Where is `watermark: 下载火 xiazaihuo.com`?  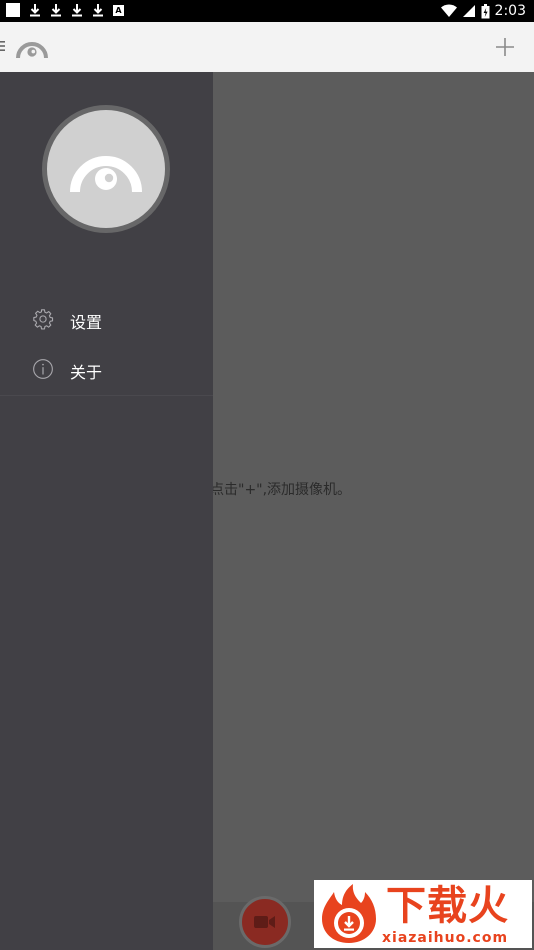 watermark: 下载火 xiazaihuo.com is located at coordinates (423, 914).